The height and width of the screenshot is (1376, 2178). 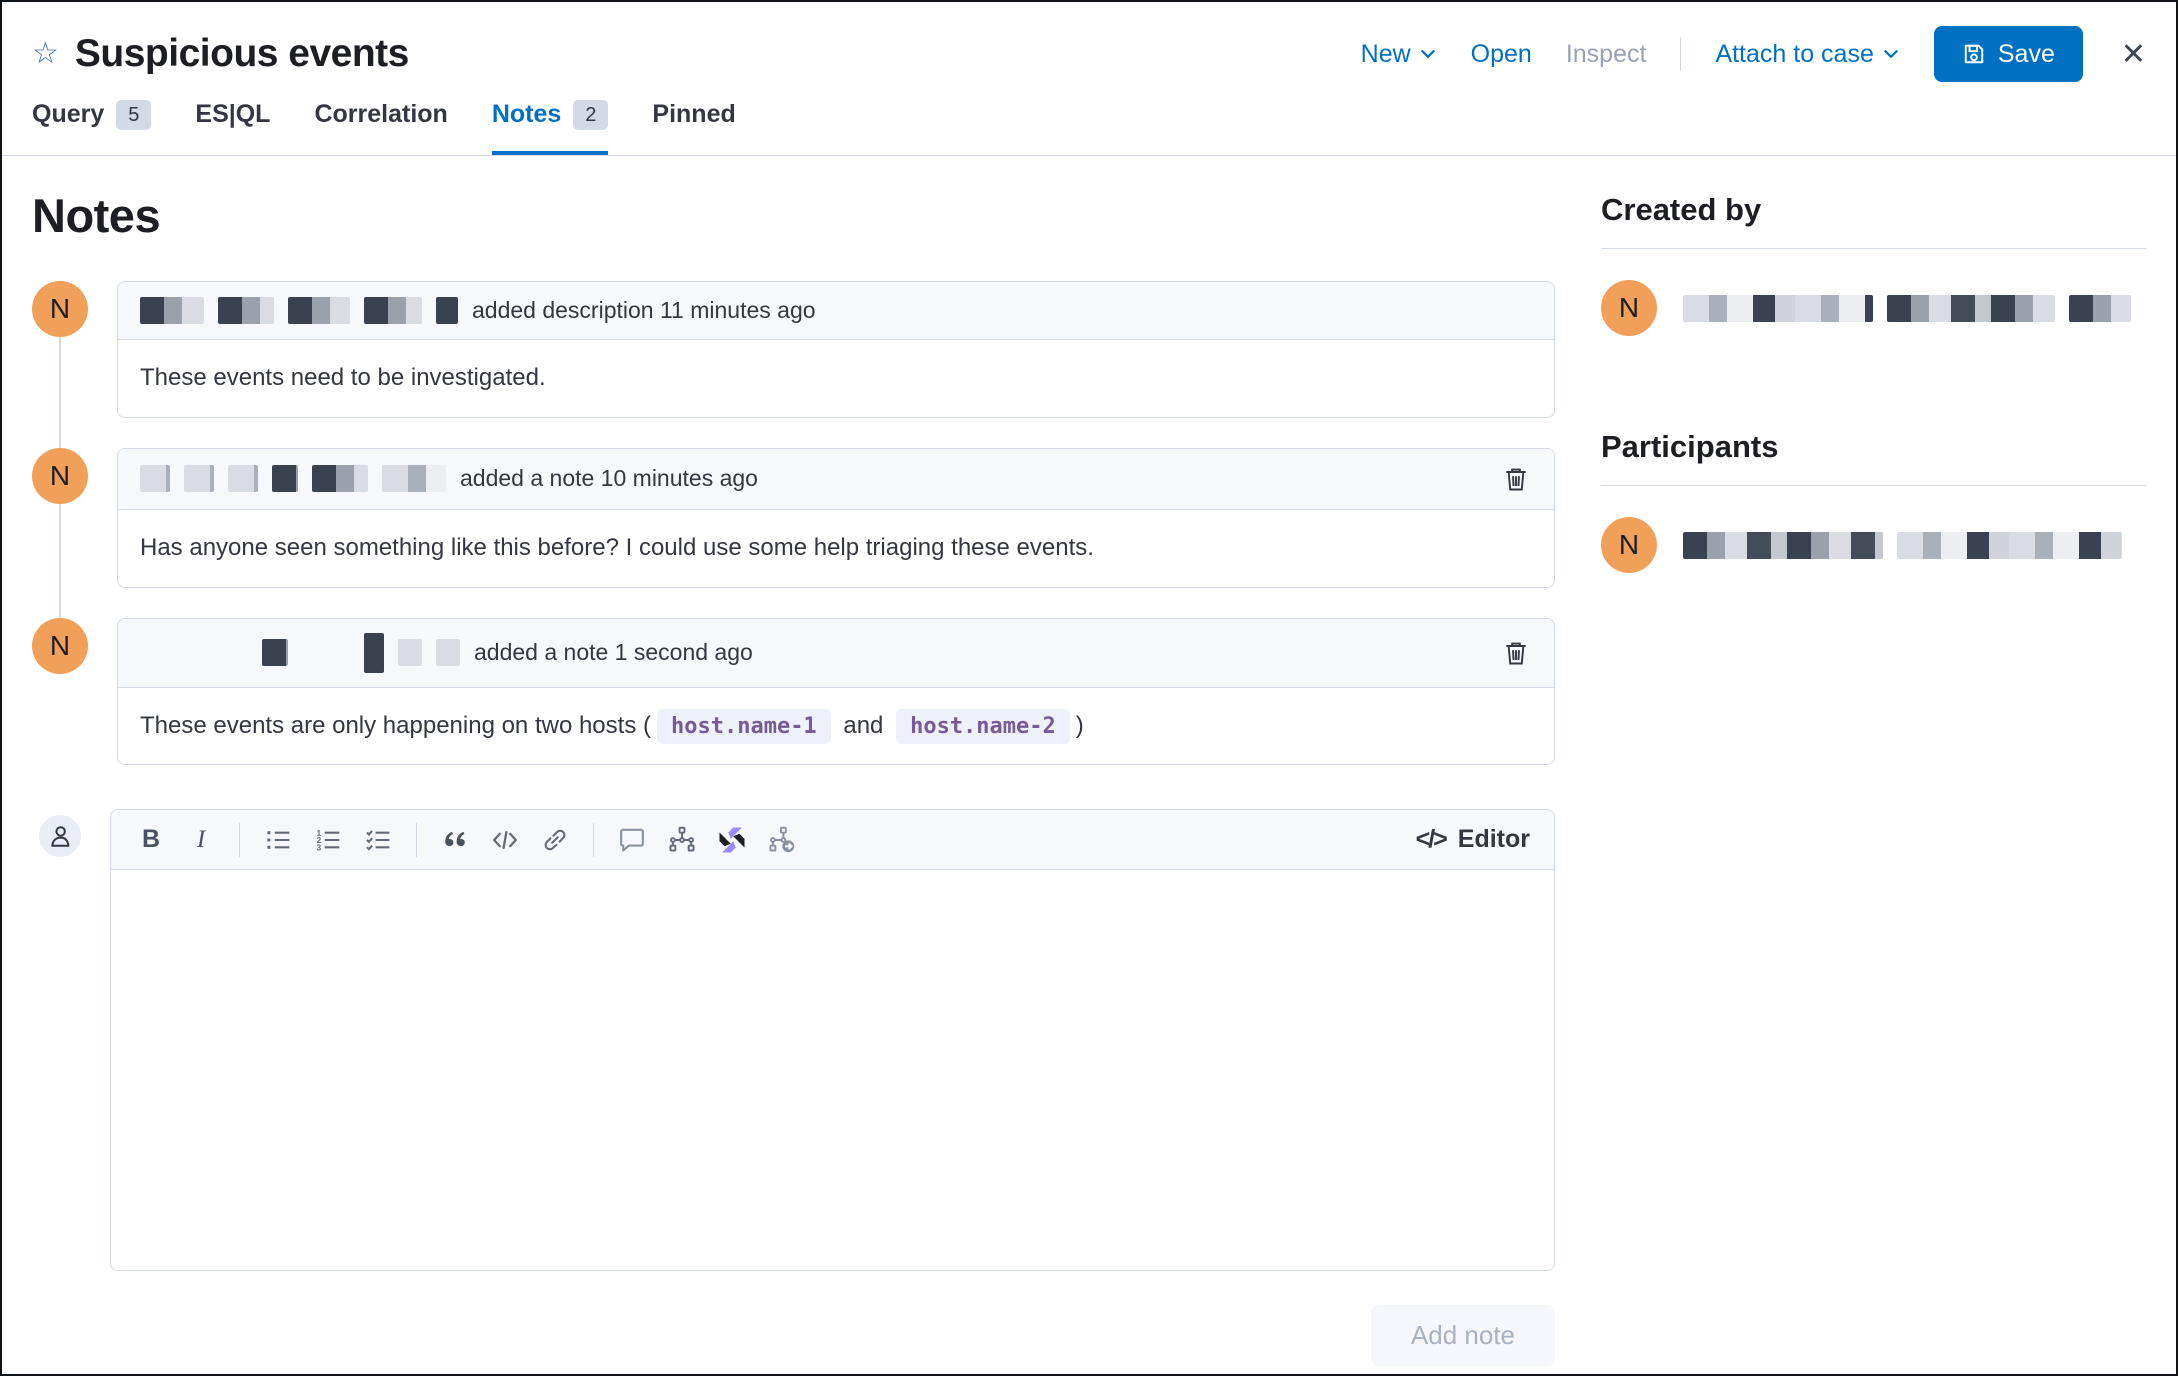 I want to click on participant-user: N, so click(x=1873, y=545).